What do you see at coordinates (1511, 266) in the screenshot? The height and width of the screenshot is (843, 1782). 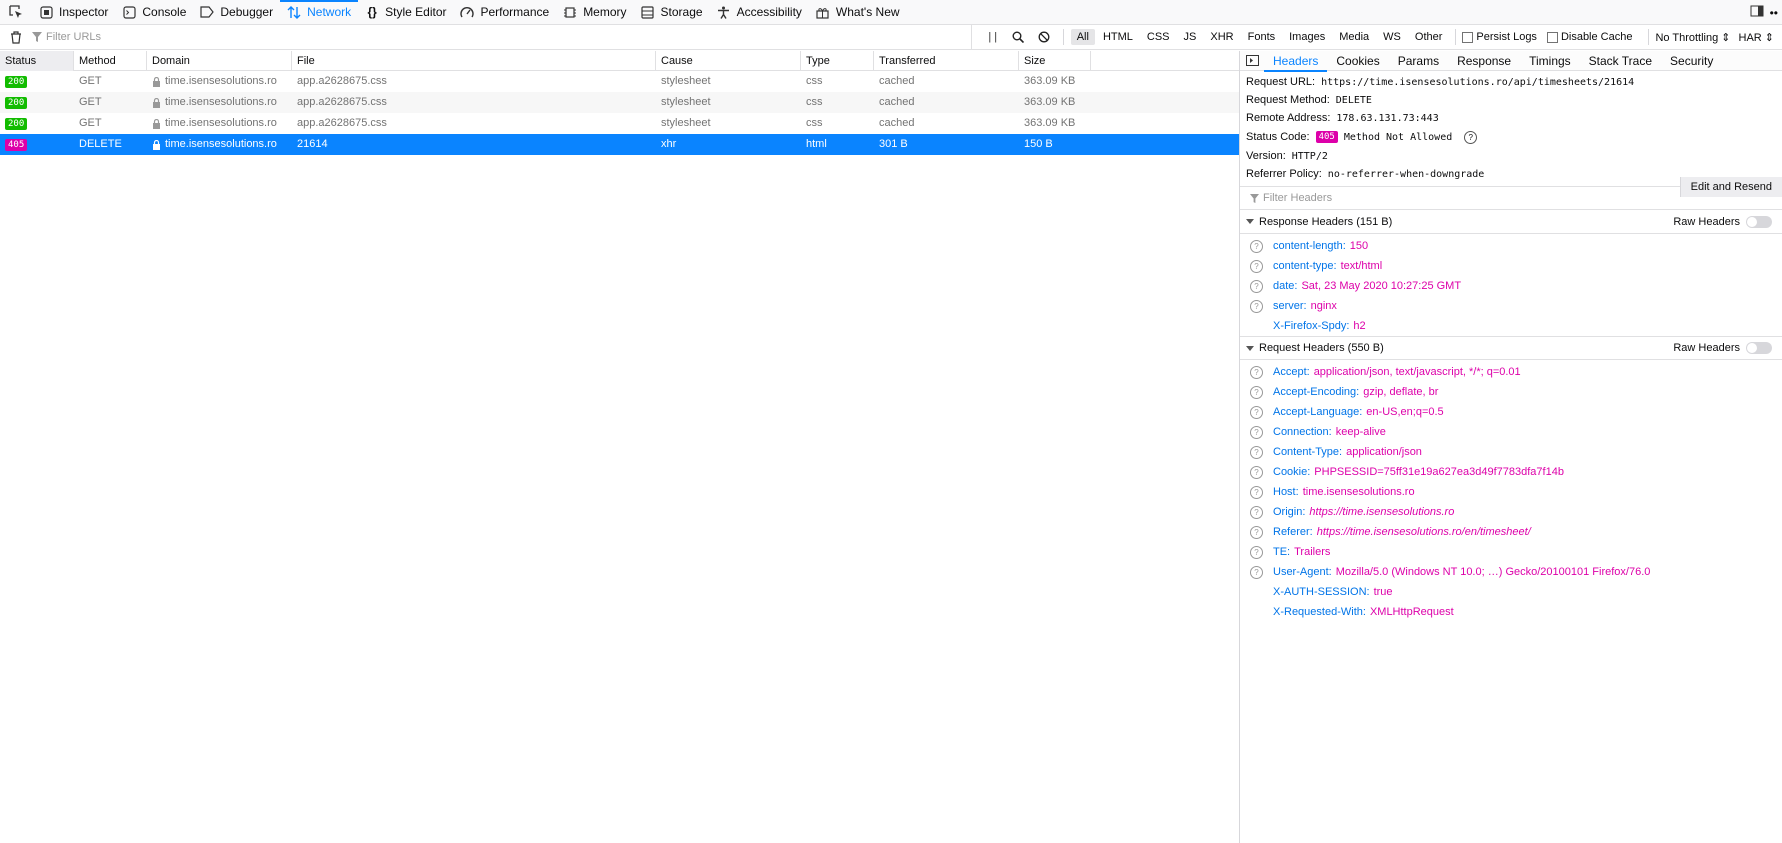 I see `header-row: ? content-type: text/html` at bounding box center [1511, 266].